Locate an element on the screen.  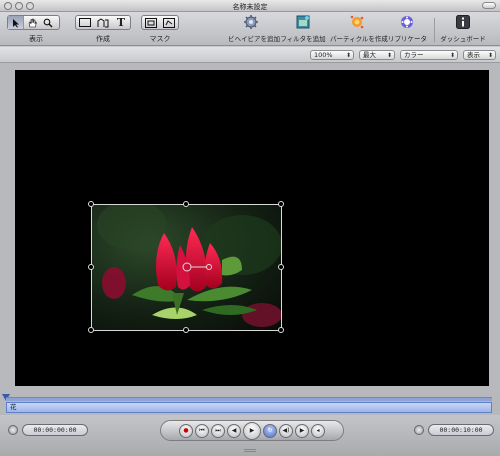
rectangle-icon is located at coordinates (85, 22).